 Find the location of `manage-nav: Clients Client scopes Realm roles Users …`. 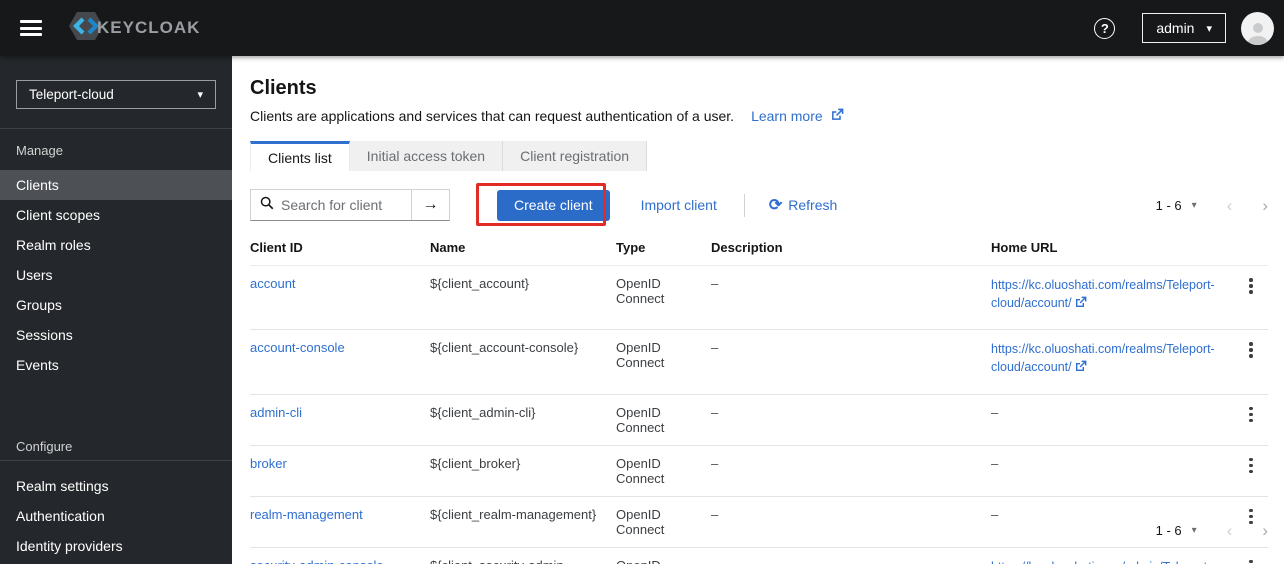

manage-nav: Clients Client scopes Realm roles Users … is located at coordinates (116, 275).